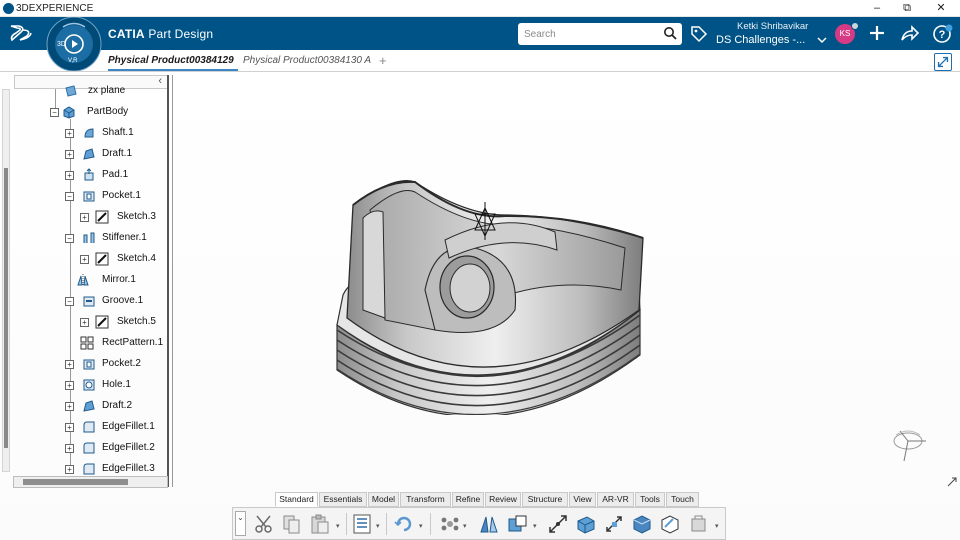 The image size is (960, 540). Describe the element at coordinates (614, 524) in the screenshot. I see `measure-icon` at that location.